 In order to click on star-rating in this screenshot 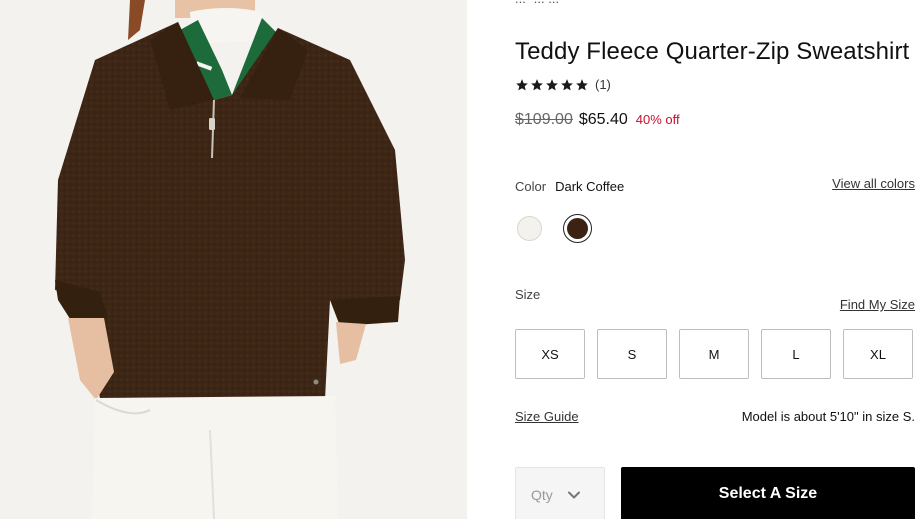, I will do `click(552, 85)`.